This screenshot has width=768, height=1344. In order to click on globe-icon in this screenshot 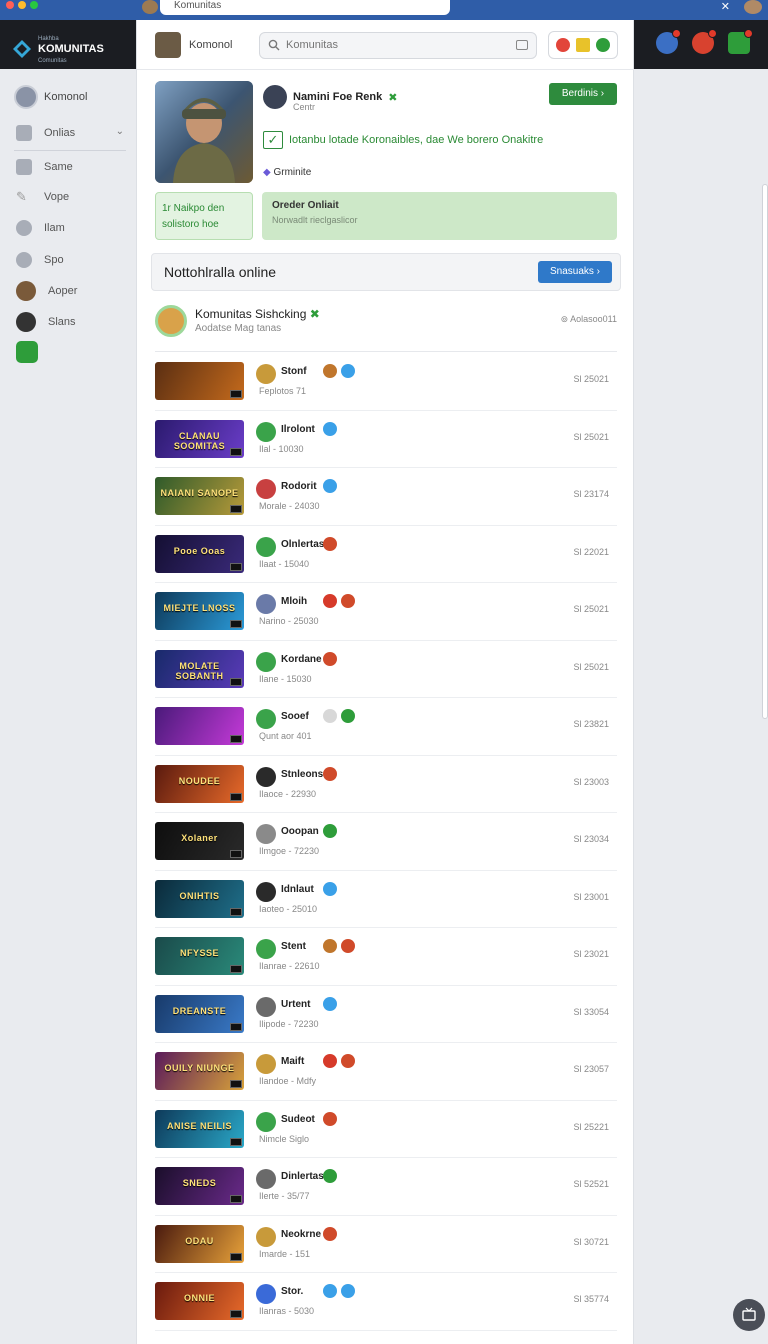, I will do `click(668, 41)`.